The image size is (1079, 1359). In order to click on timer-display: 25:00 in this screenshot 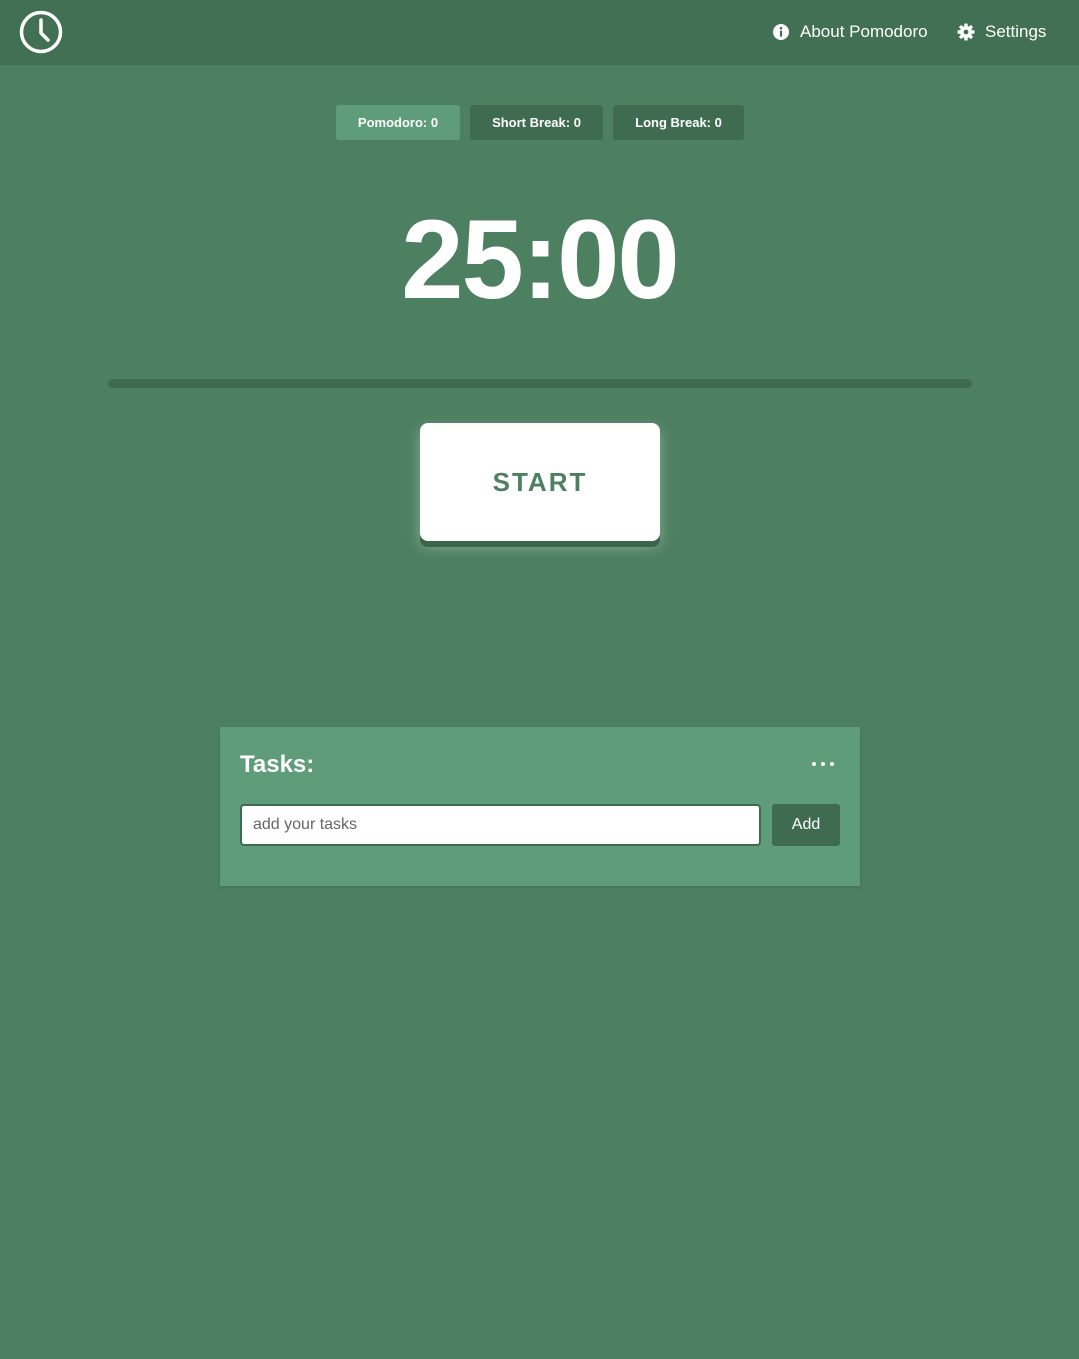, I will do `click(540, 259)`.